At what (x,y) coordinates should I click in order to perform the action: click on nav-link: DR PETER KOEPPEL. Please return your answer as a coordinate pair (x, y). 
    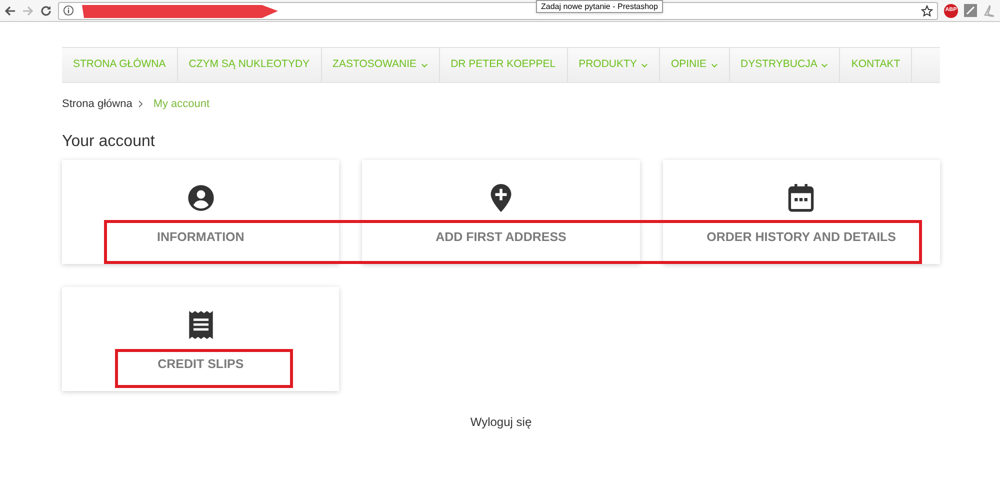
    Looking at the image, I should click on (504, 65).